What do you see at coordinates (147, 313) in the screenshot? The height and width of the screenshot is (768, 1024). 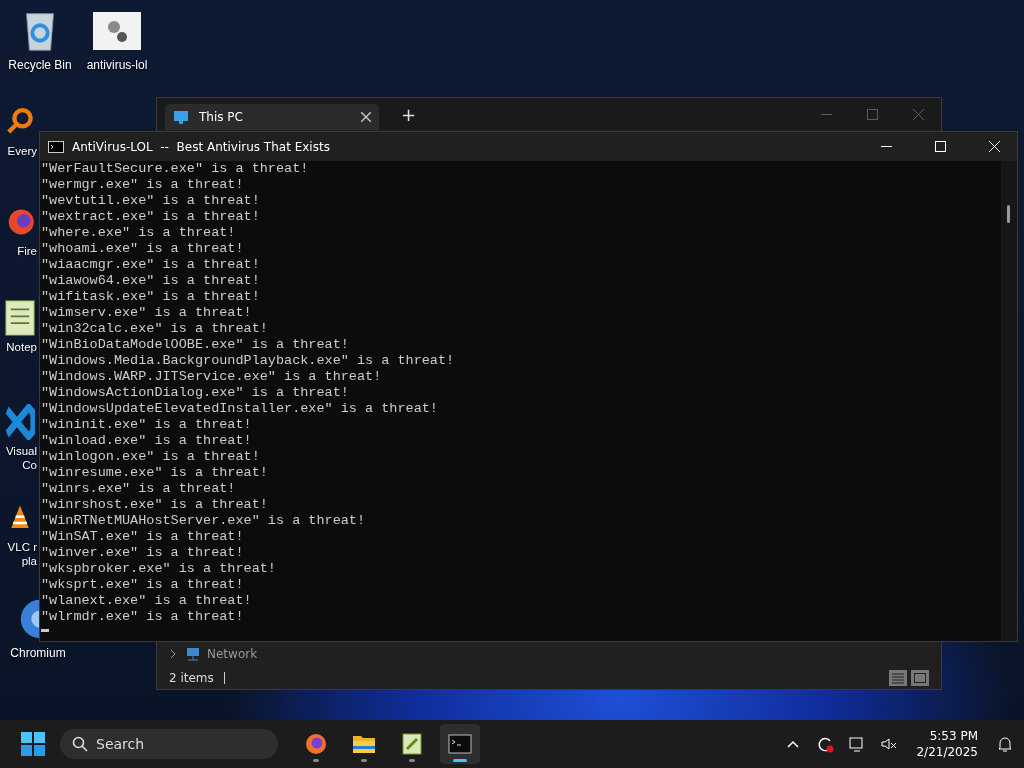 I see `console-line: "wimserv.exe" is a threat!` at bounding box center [147, 313].